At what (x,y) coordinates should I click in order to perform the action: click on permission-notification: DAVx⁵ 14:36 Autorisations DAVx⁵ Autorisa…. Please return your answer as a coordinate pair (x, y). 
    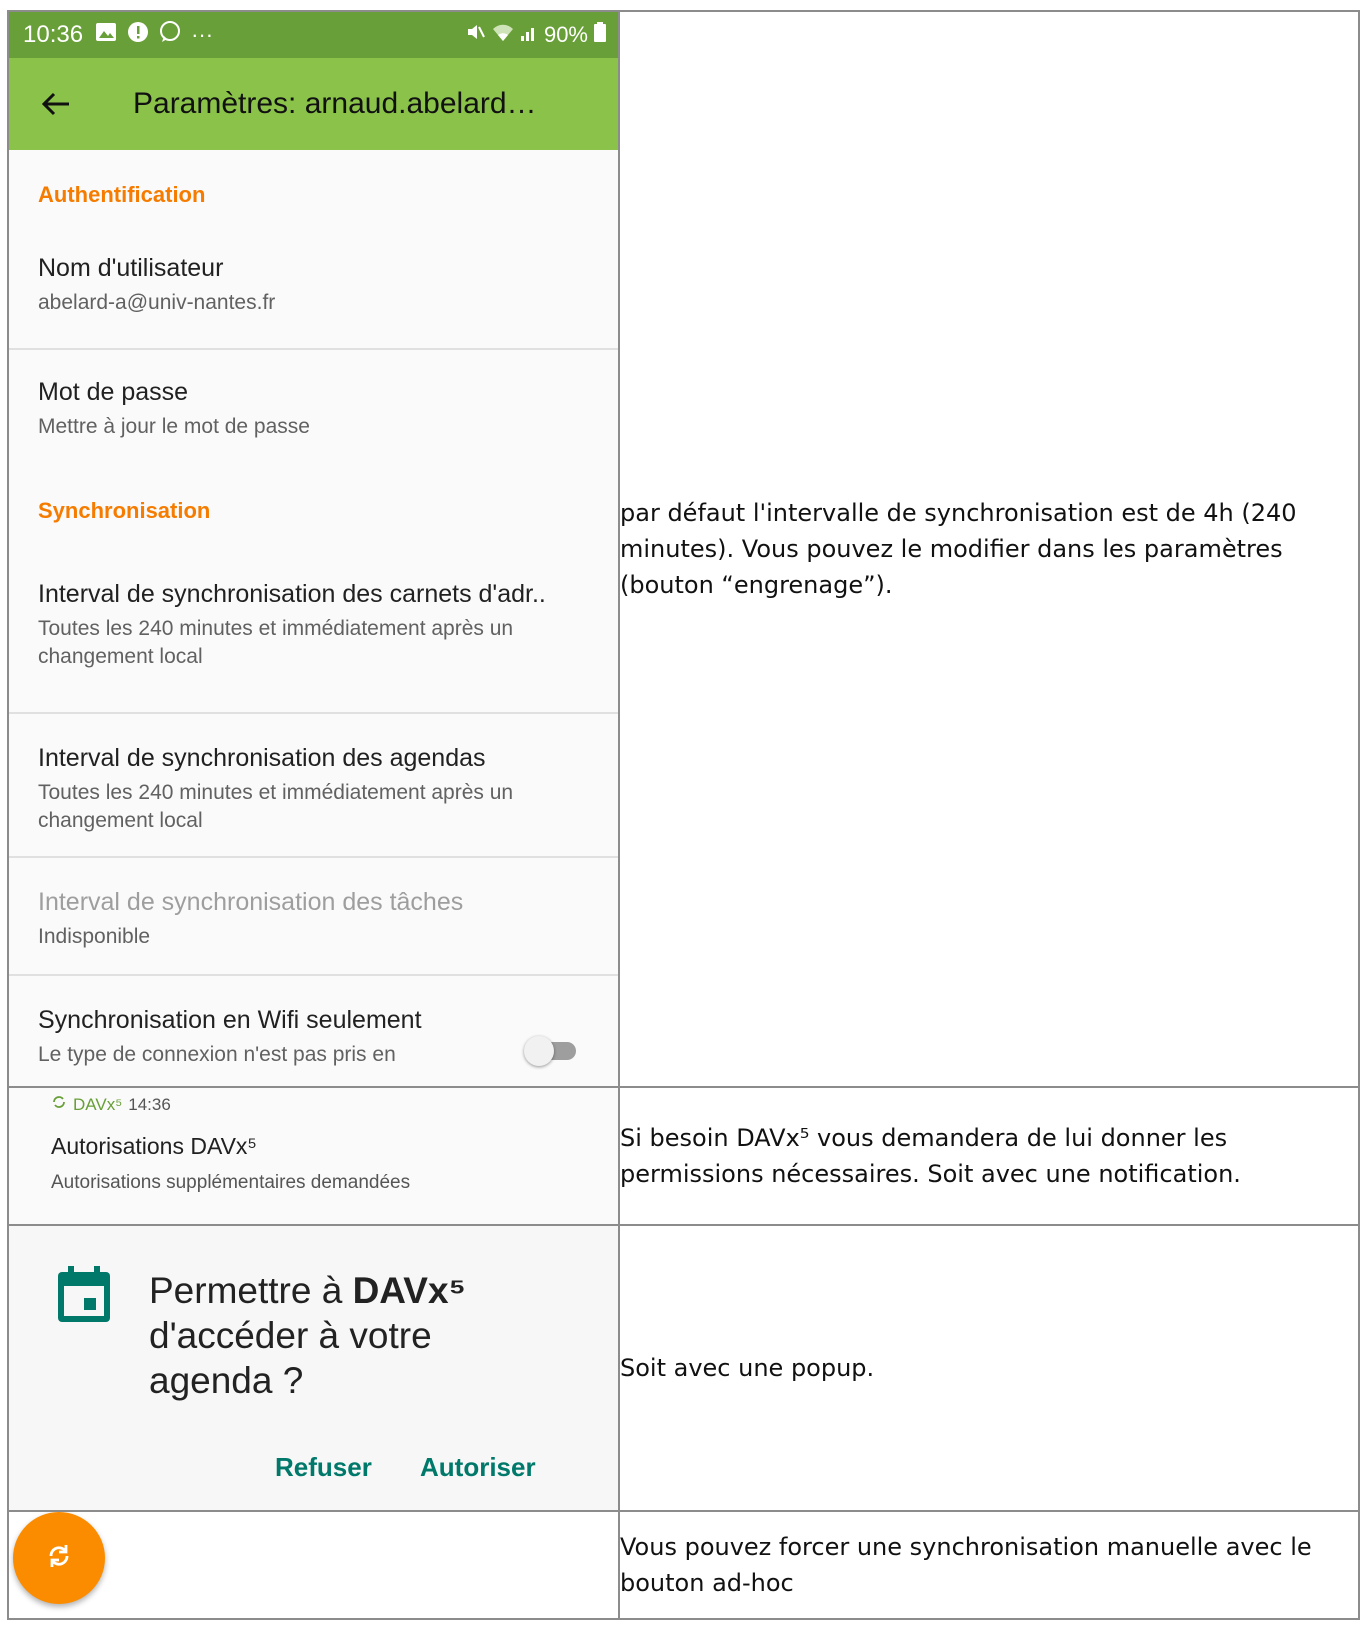
    Looking at the image, I should click on (313, 1156).